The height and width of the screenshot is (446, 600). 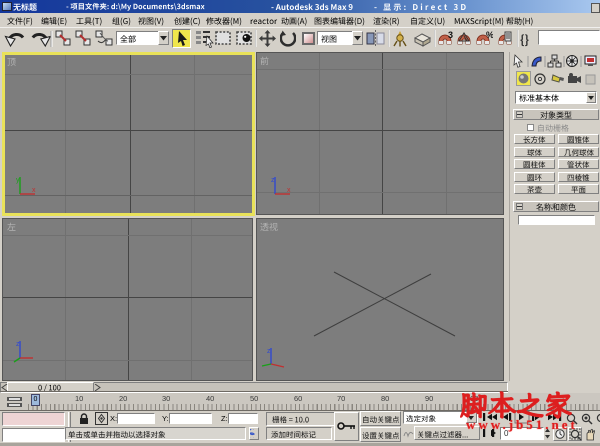 I want to click on svg-text: 3, so click(x=450, y=35).